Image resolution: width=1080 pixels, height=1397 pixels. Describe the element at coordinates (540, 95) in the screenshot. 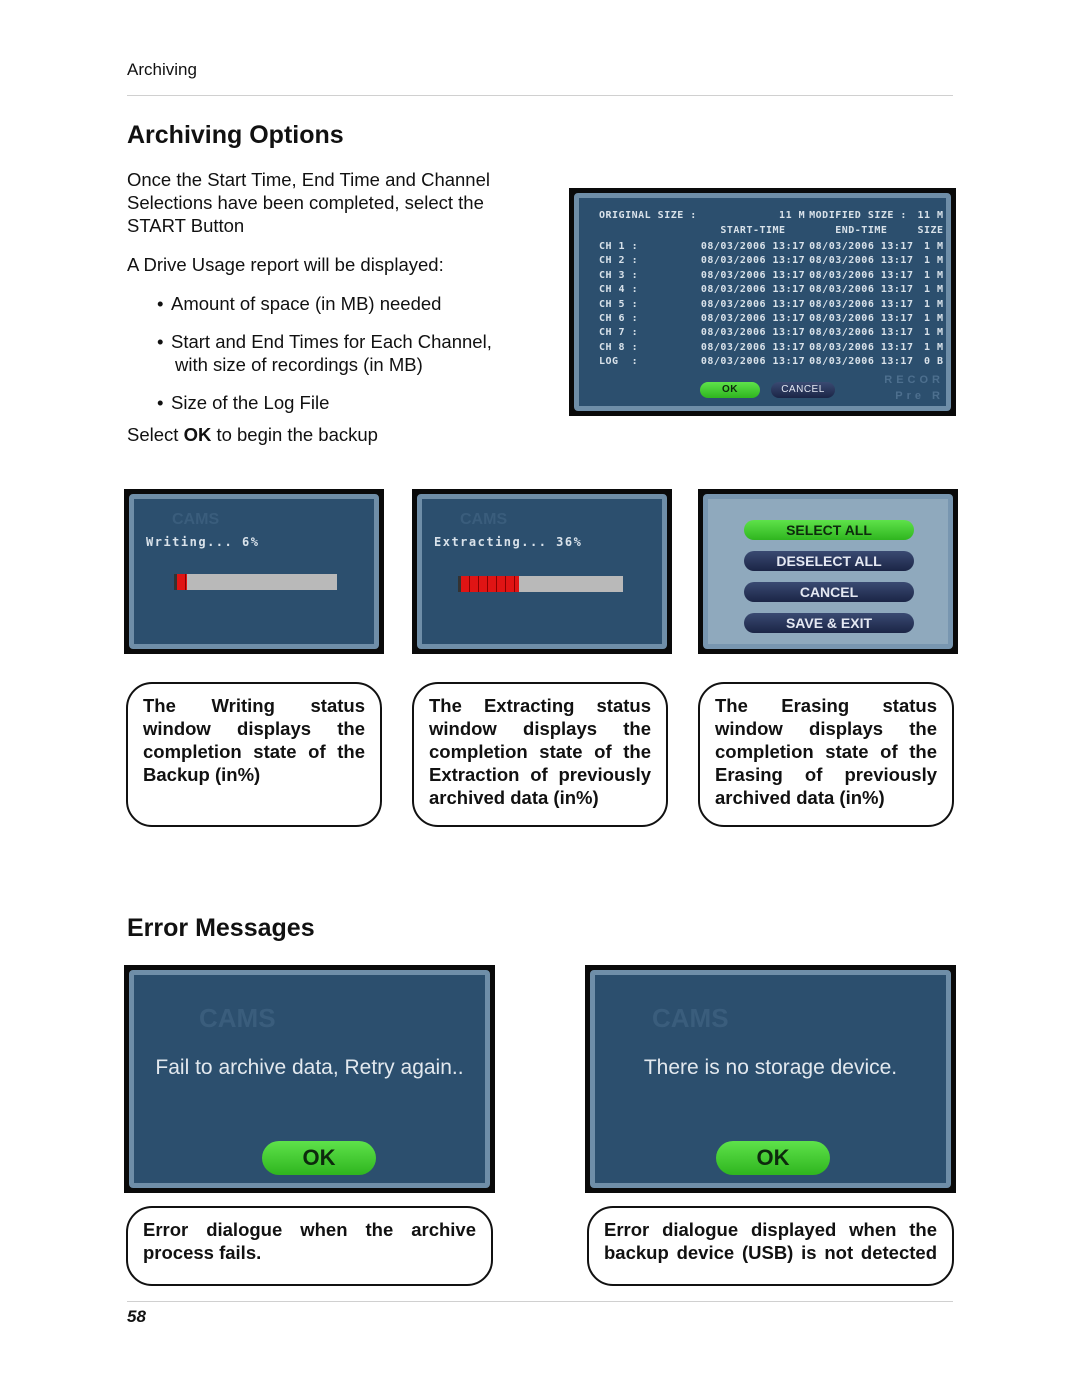

I see `header-divider` at that location.